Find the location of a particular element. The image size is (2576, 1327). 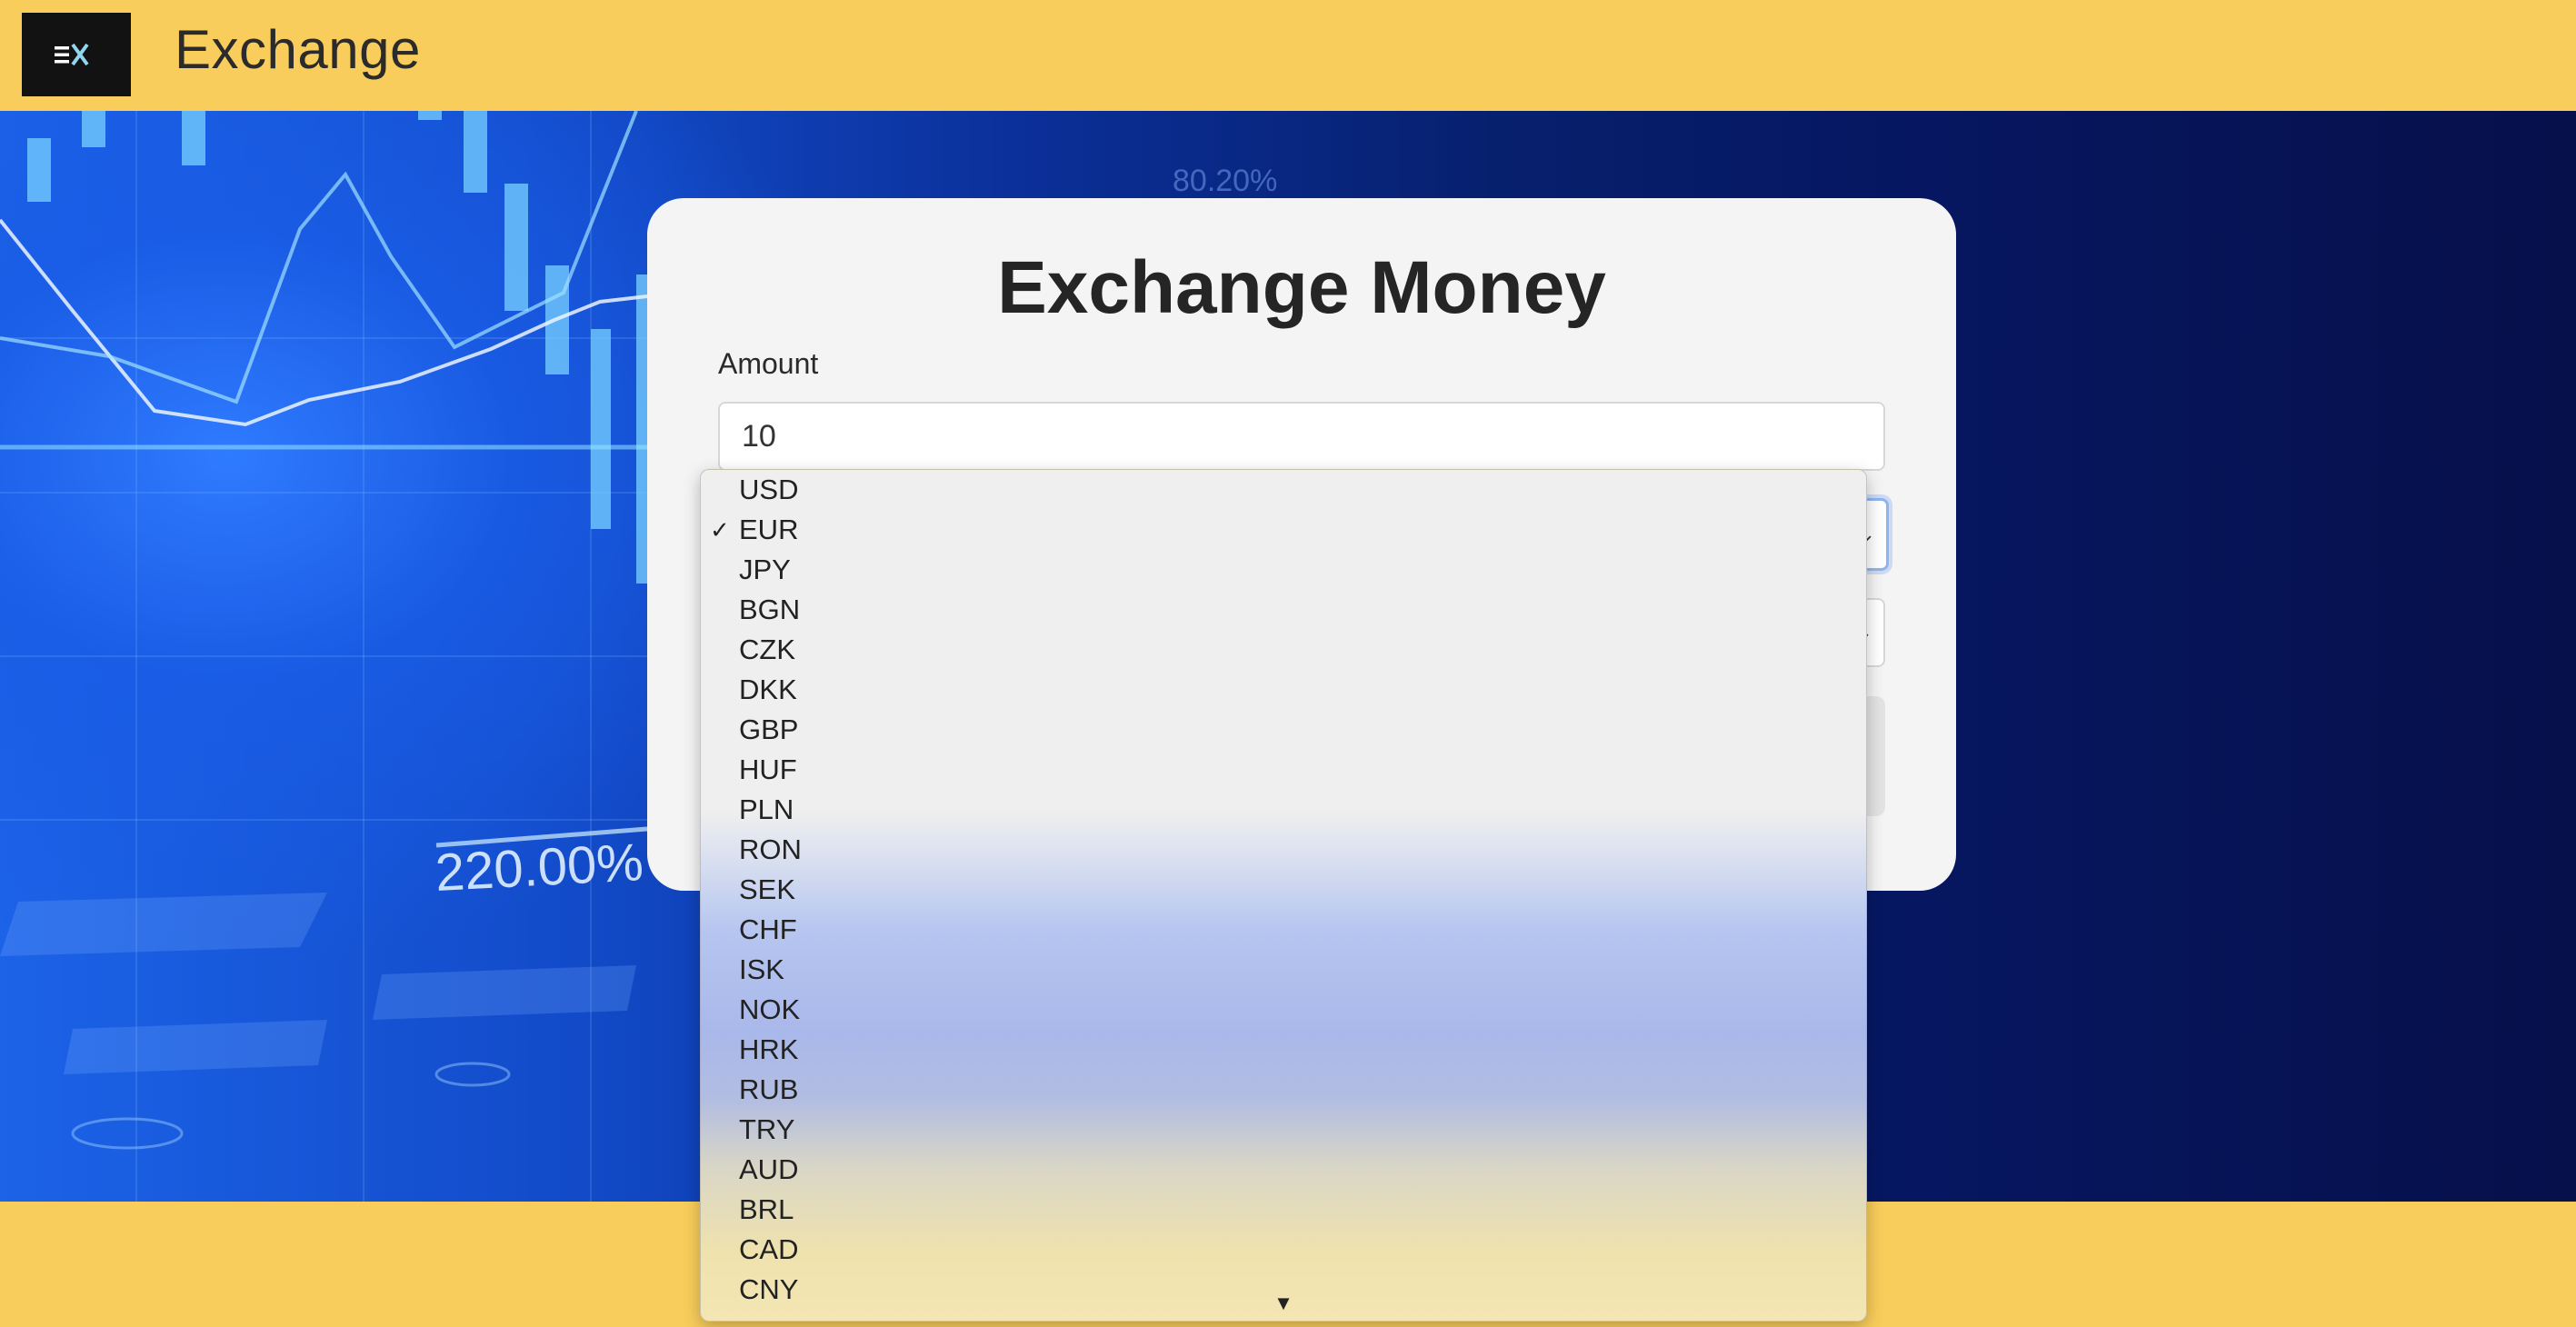

amount-label: Amount is located at coordinates (768, 363).